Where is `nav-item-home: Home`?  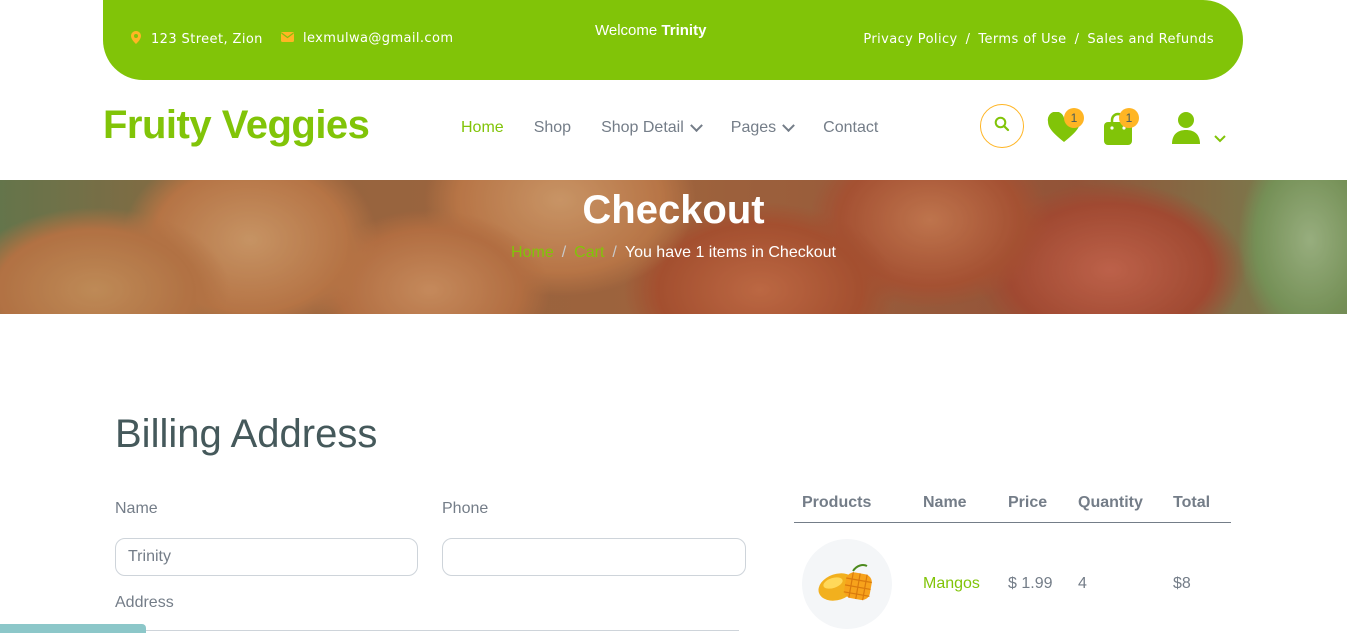 nav-item-home: Home is located at coordinates (482, 128).